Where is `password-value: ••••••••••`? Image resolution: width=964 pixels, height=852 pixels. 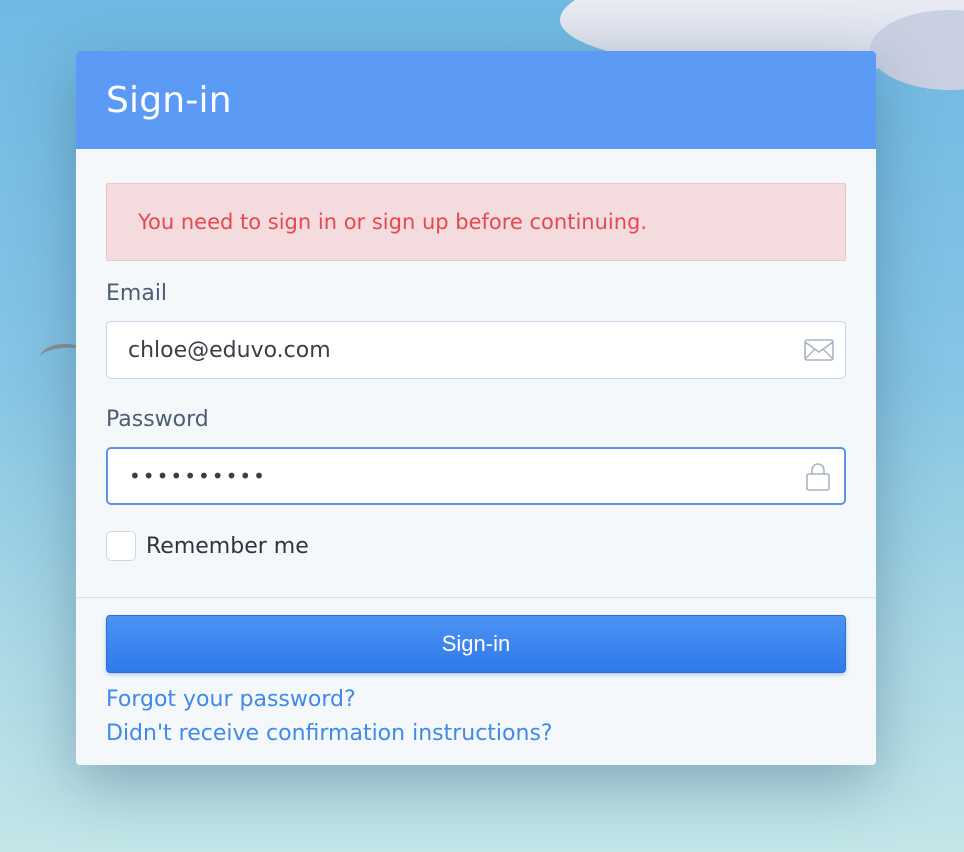
password-value: •••••••••• is located at coordinates (198, 476).